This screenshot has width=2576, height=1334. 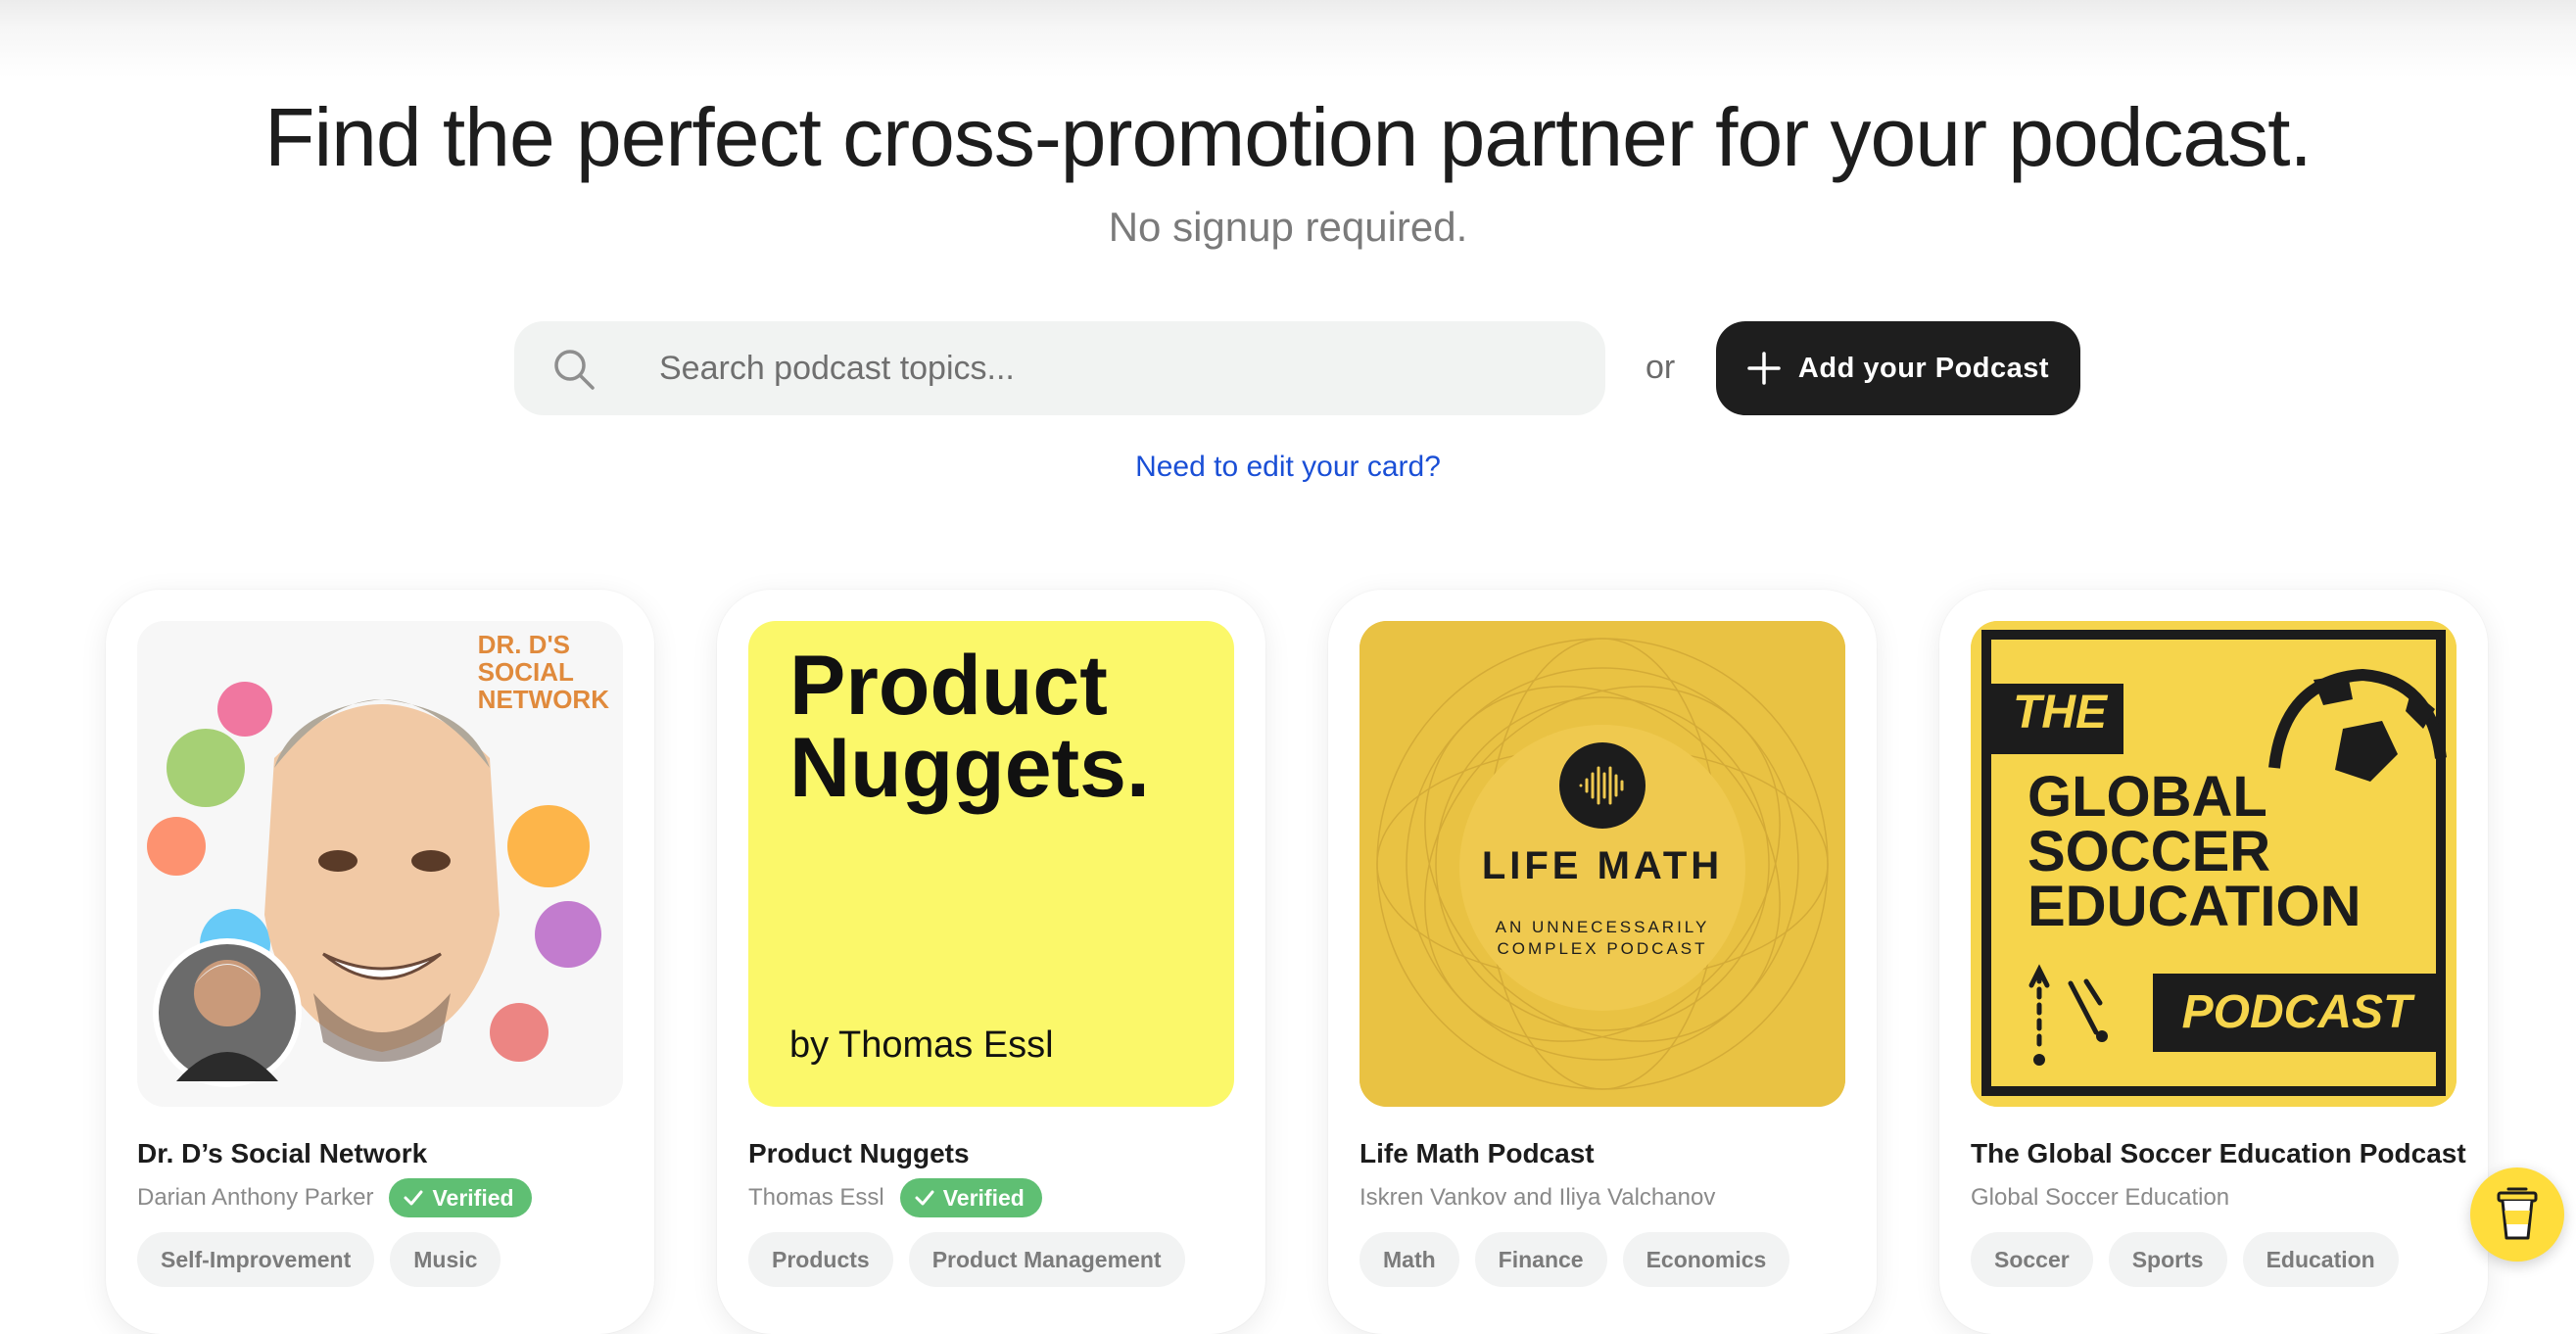 I want to click on buy-me-a-coffee-button, so click(x=2517, y=1214).